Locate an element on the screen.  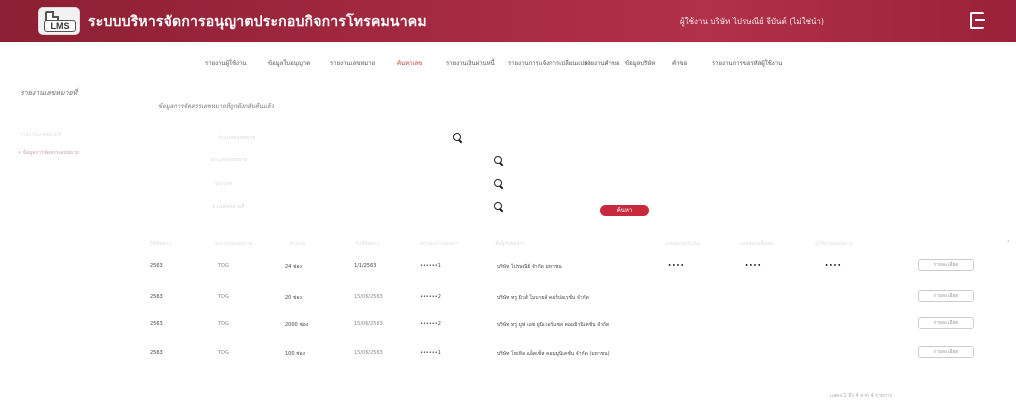
column-header: ปีที่จัดสรร is located at coordinates (160, 244).